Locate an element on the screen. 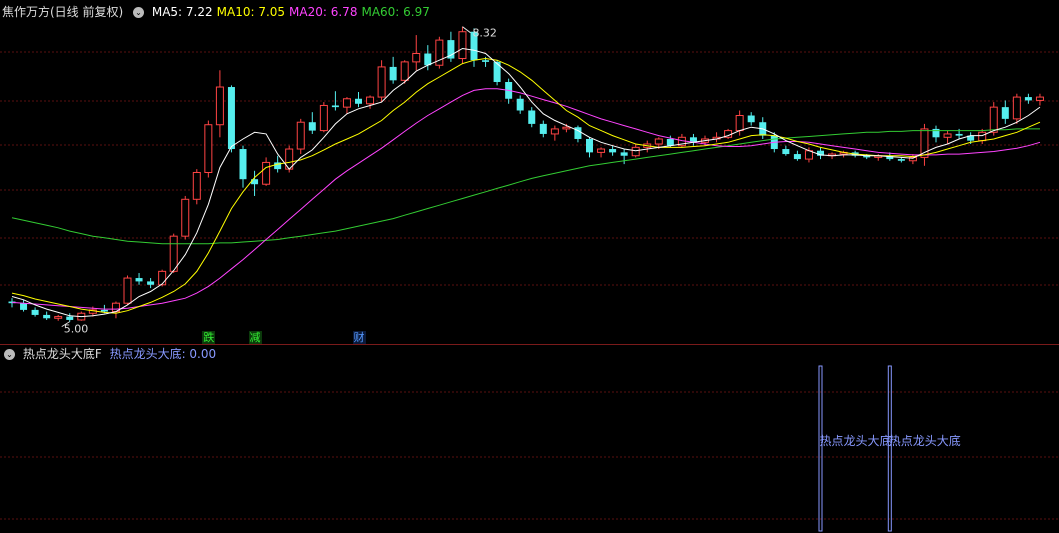  ma-legend: MA5: 7.22 MA10: 7.05 MA20: 6.78 MA60: 6.97 is located at coordinates (293, 12).